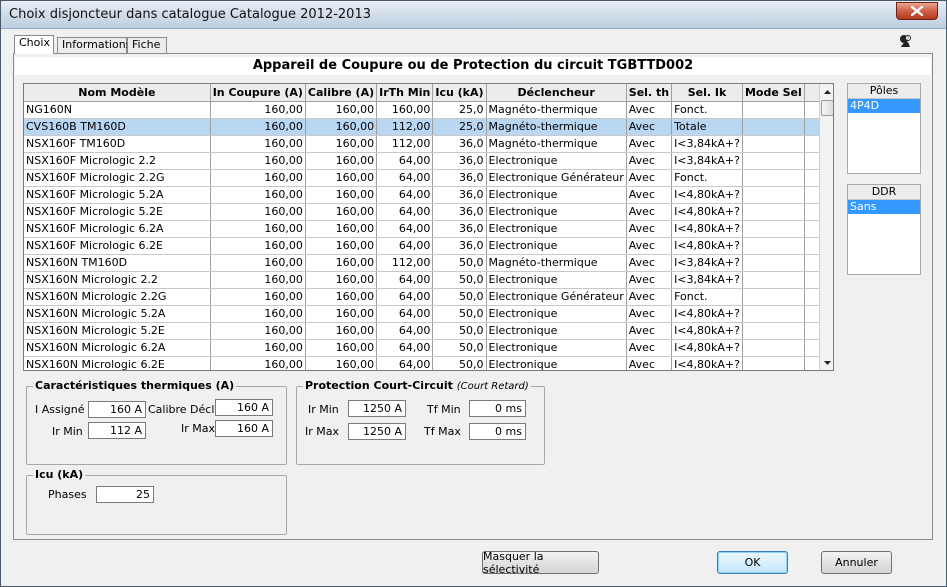  What do you see at coordinates (884, 106) in the screenshot?
I see `poles-item-selected: 4P4D` at bounding box center [884, 106].